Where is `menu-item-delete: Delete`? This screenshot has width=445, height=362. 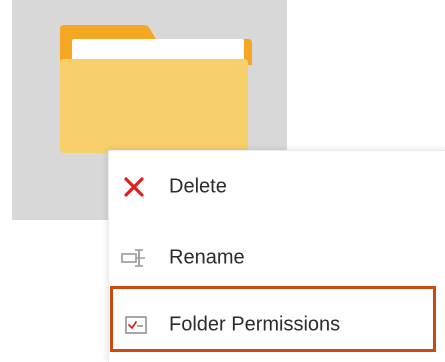
menu-item-delete: Delete is located at coordinates (277, 187).